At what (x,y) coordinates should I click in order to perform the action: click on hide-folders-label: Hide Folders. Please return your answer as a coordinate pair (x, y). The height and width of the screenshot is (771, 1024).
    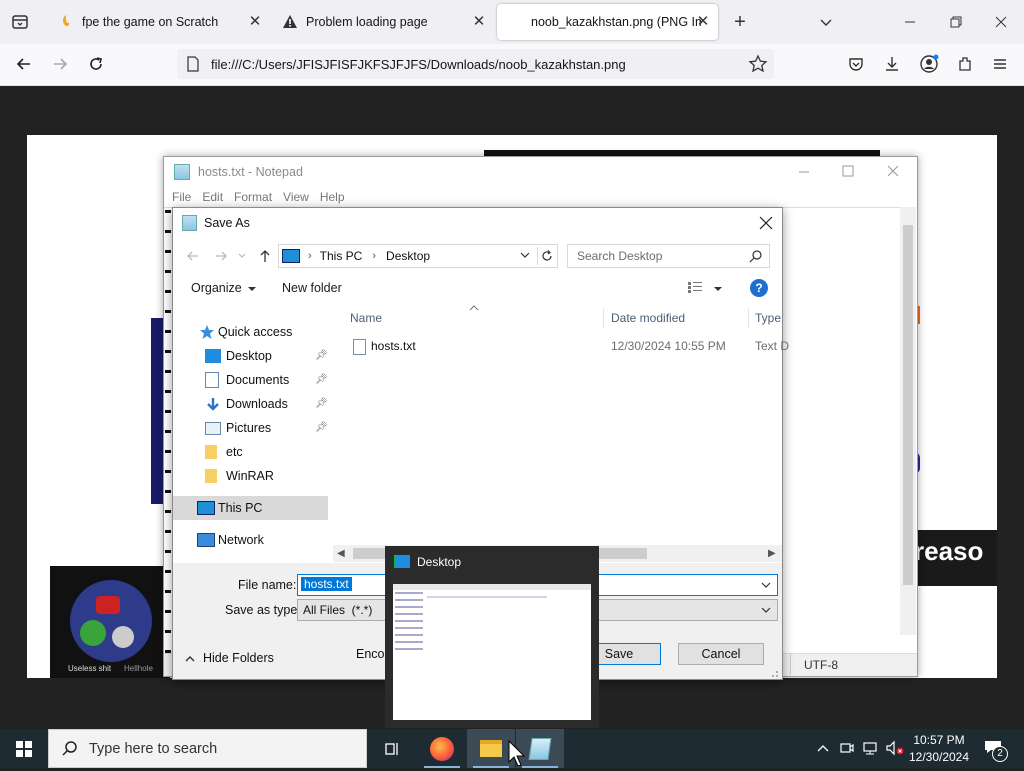
    Looking at the image, I should click on (238, 658).